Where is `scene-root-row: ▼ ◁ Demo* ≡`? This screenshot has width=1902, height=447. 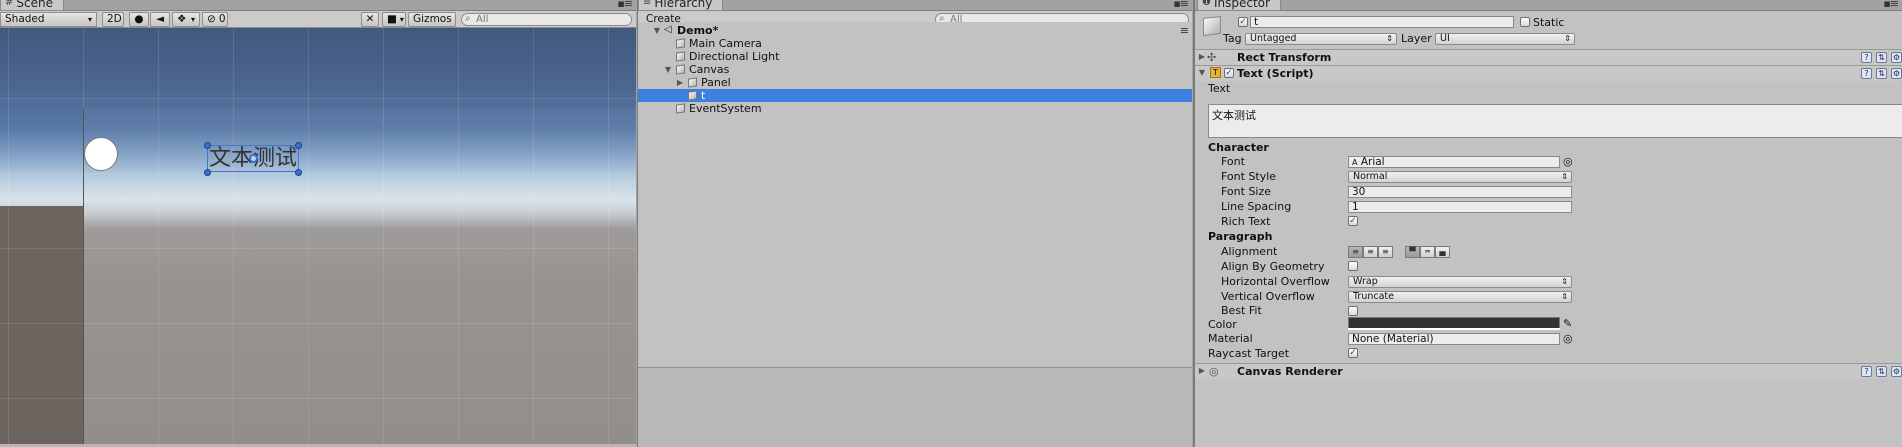
scene-root-row: ▼ ◁ Demo* ≡ is located at coordinates (915, 30).